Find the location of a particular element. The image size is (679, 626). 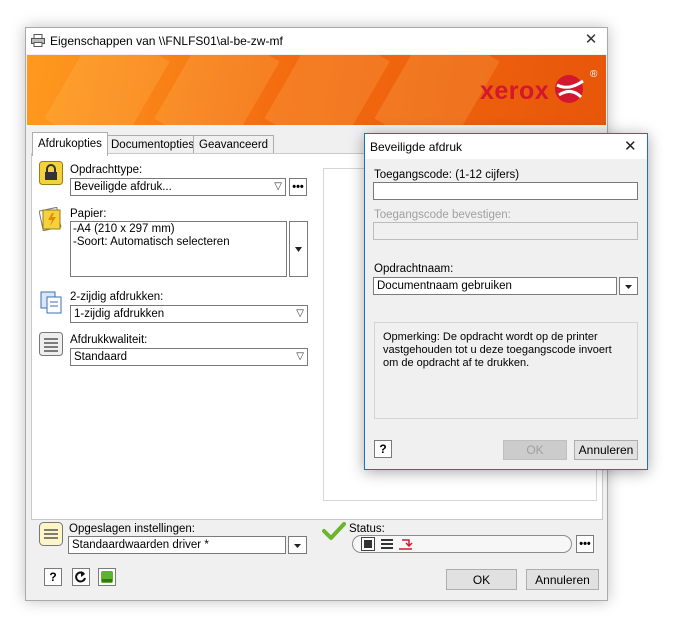

job-type-select: Beveiligde afdruk... ▽ is located at coordinates (178, 187).